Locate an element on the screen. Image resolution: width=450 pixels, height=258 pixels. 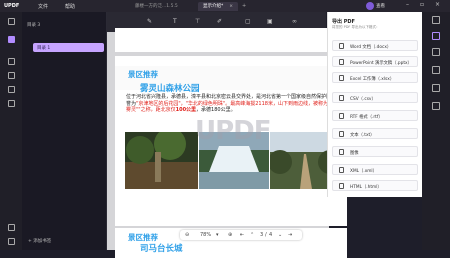
image-file-icon is located at coordinates (341, 152).